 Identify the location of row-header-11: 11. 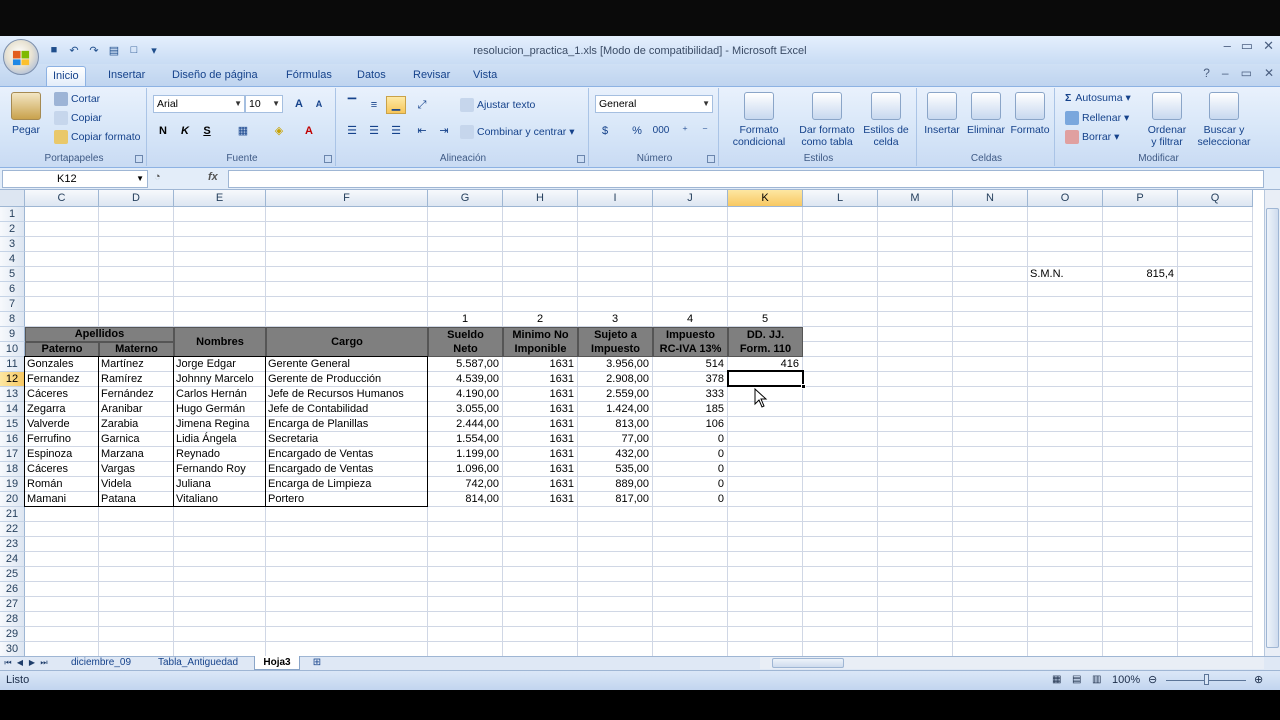
(12, 364).